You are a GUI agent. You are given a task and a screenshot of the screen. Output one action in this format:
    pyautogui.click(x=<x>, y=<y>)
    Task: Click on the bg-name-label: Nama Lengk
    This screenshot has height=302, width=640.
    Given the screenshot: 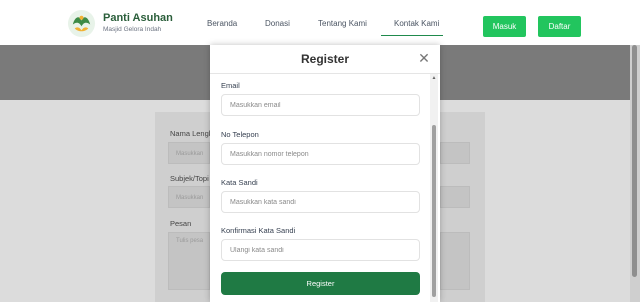 What is the action you would take?
    pyautogui.click(x=191, y=133)
    